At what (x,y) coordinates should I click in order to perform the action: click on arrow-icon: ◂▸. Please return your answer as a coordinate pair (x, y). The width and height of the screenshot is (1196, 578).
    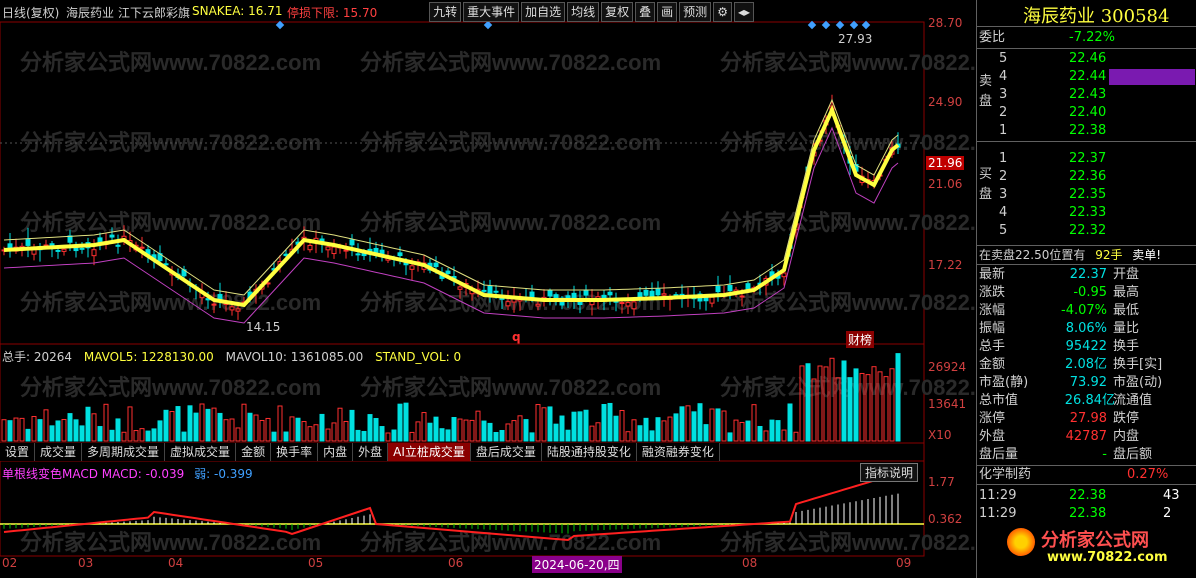
    Looking at the image, I should click on (743, 12).